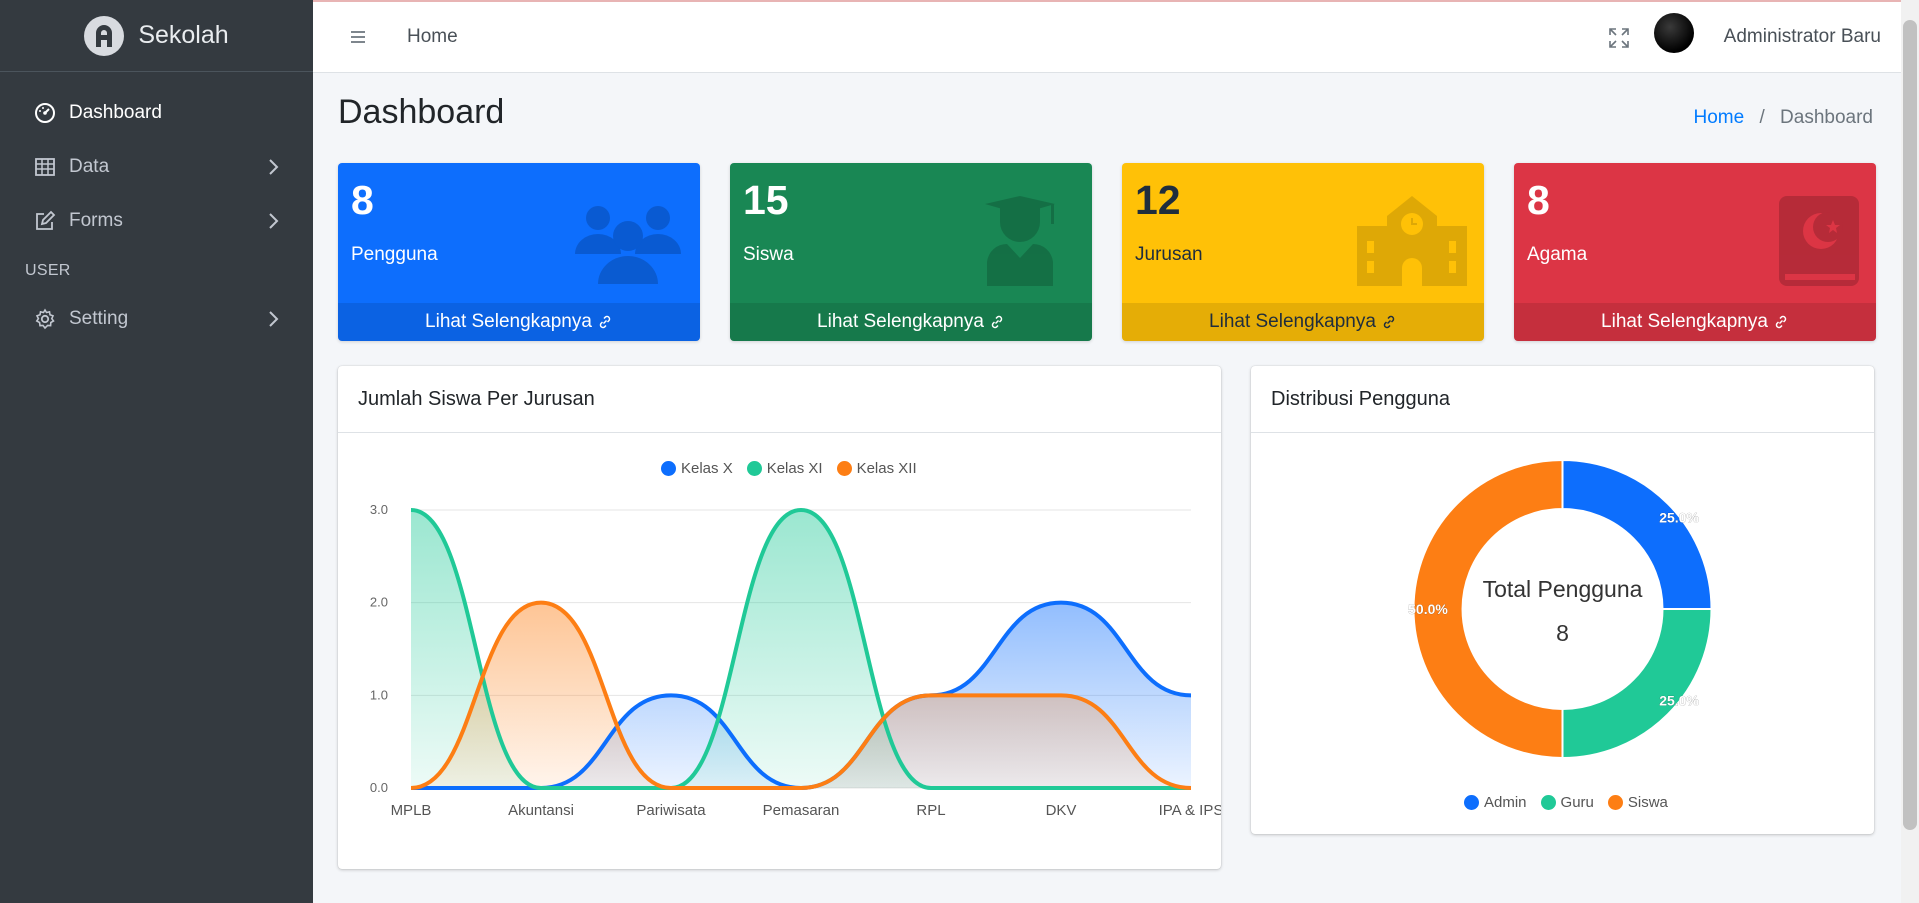 This screenshot has width=1919, height=903. I want to click on stat-box-agama: 8 Agama Lihat Selengkapnya, so click(1695, 252).